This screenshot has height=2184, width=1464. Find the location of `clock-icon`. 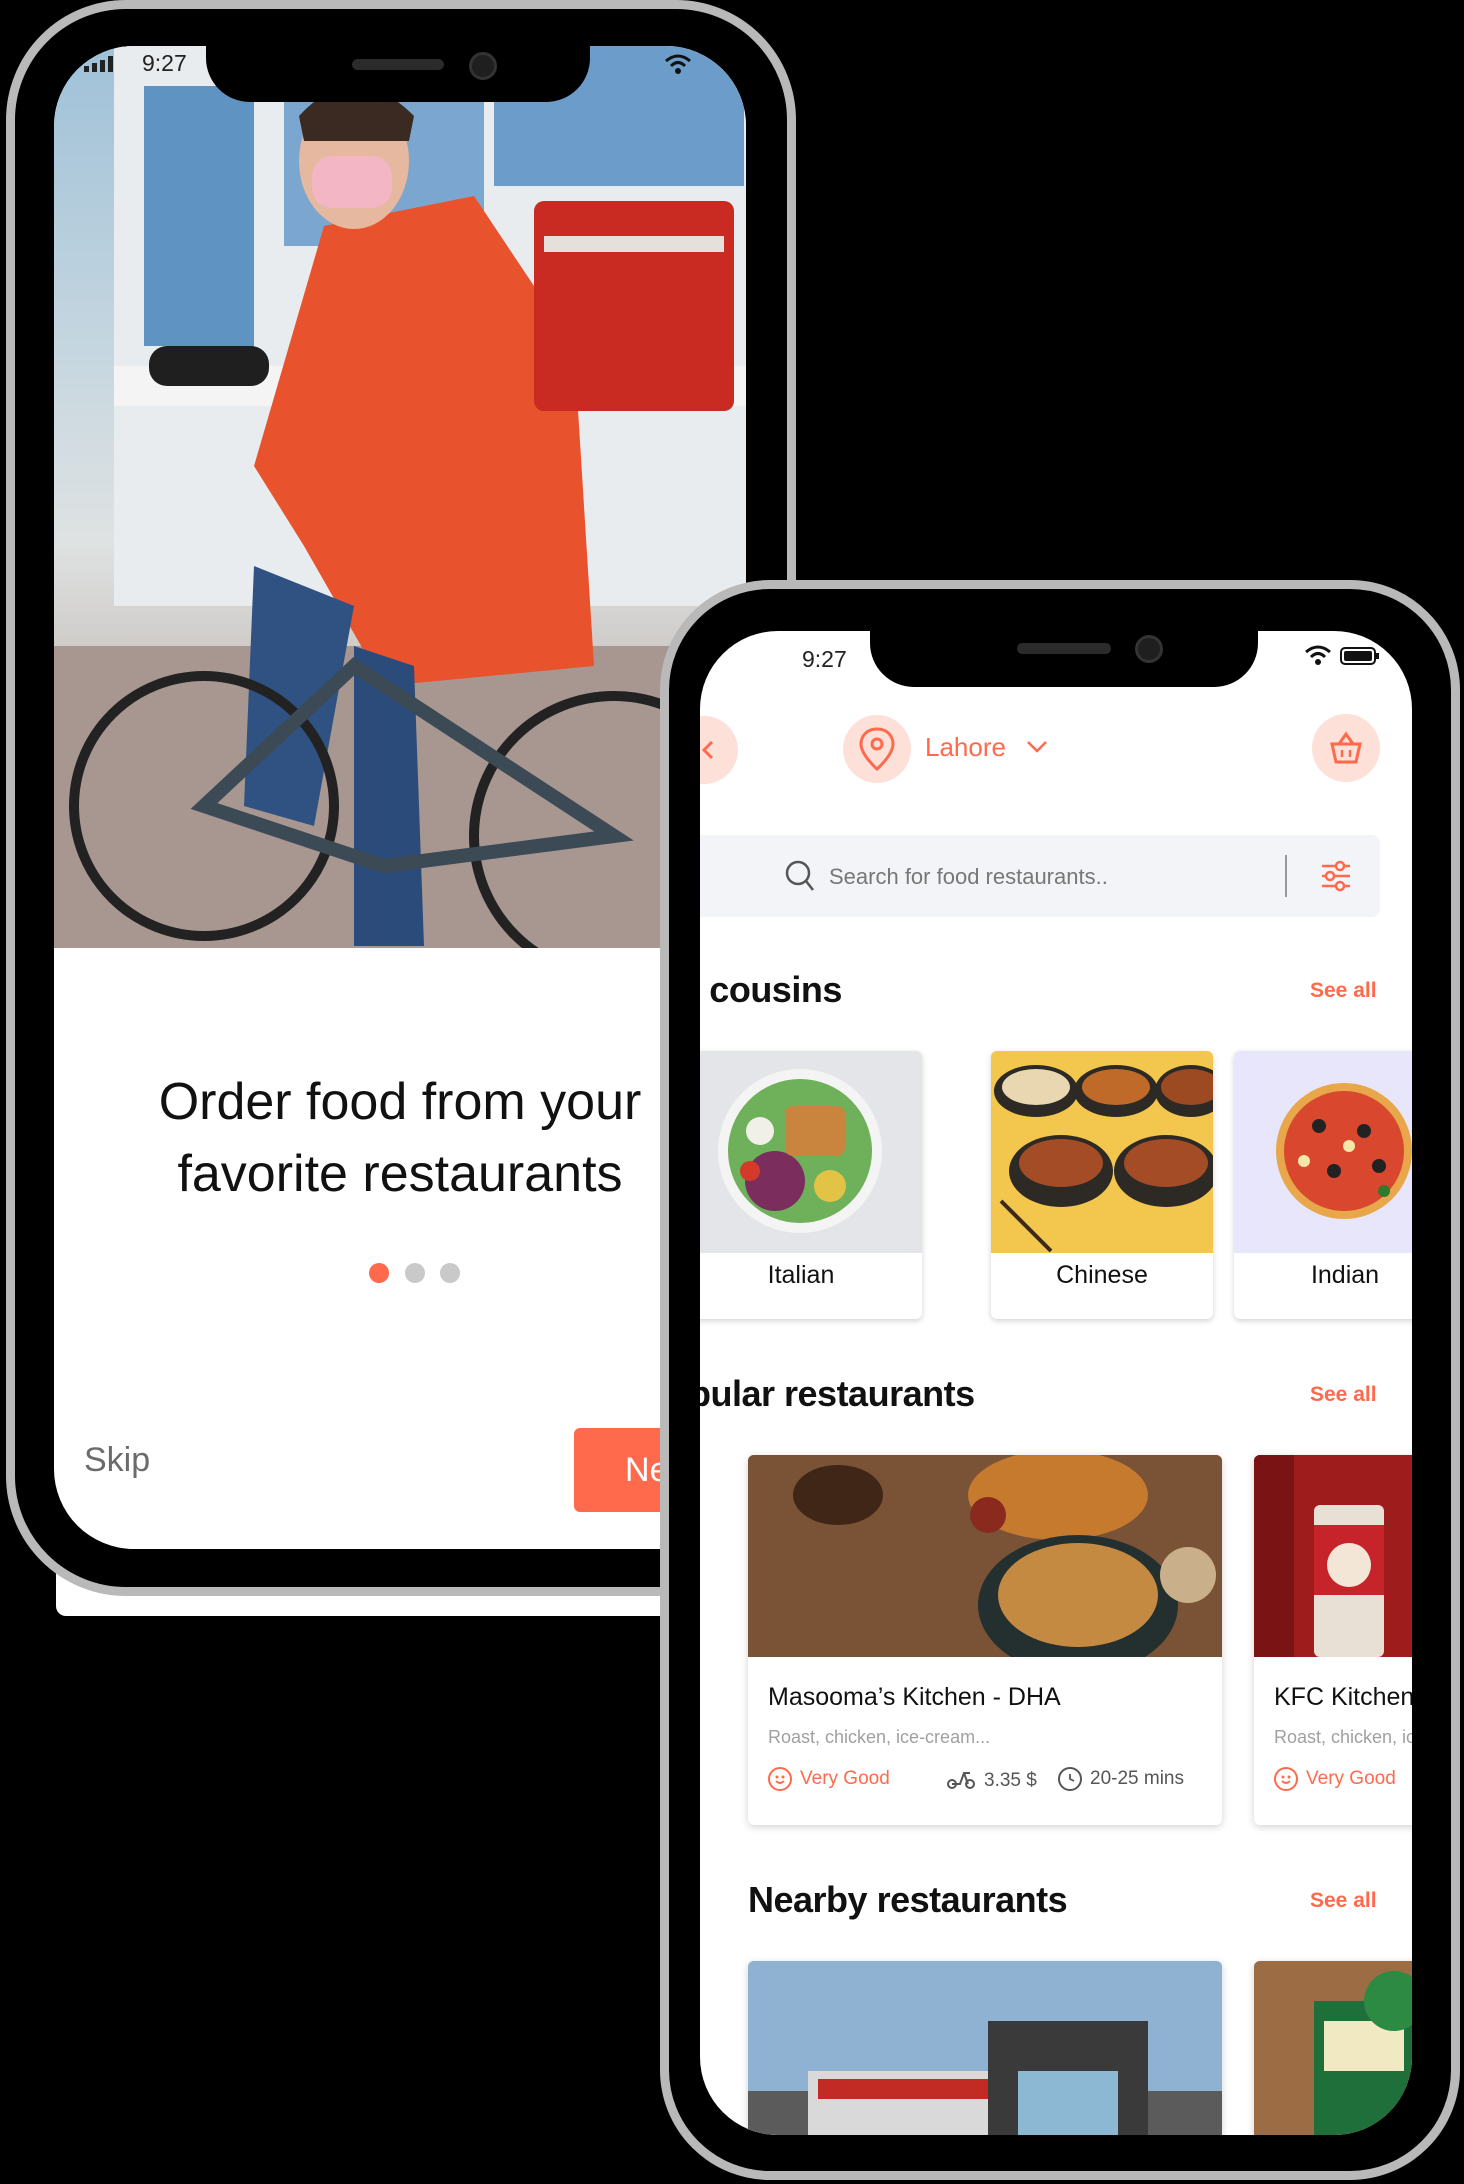

clock-icon is located at coordinates (1070, 1779).